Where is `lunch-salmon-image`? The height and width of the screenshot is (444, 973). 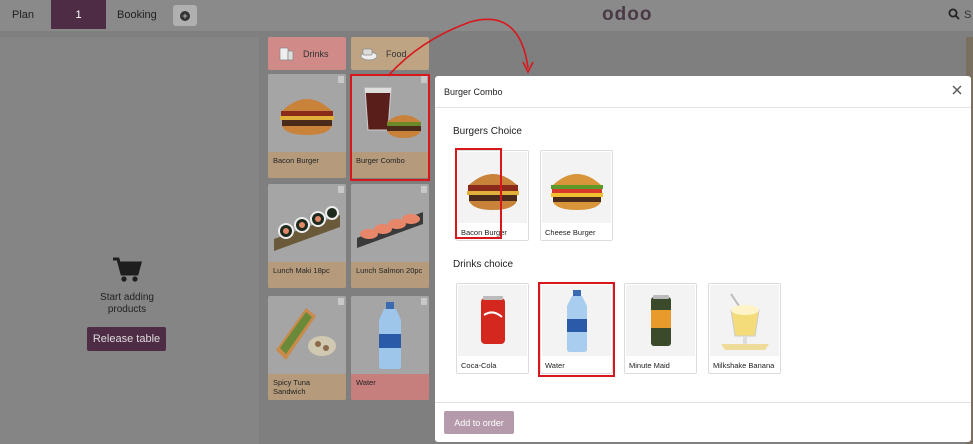
lunch-salmon-image is located at coordinates (390, 223).